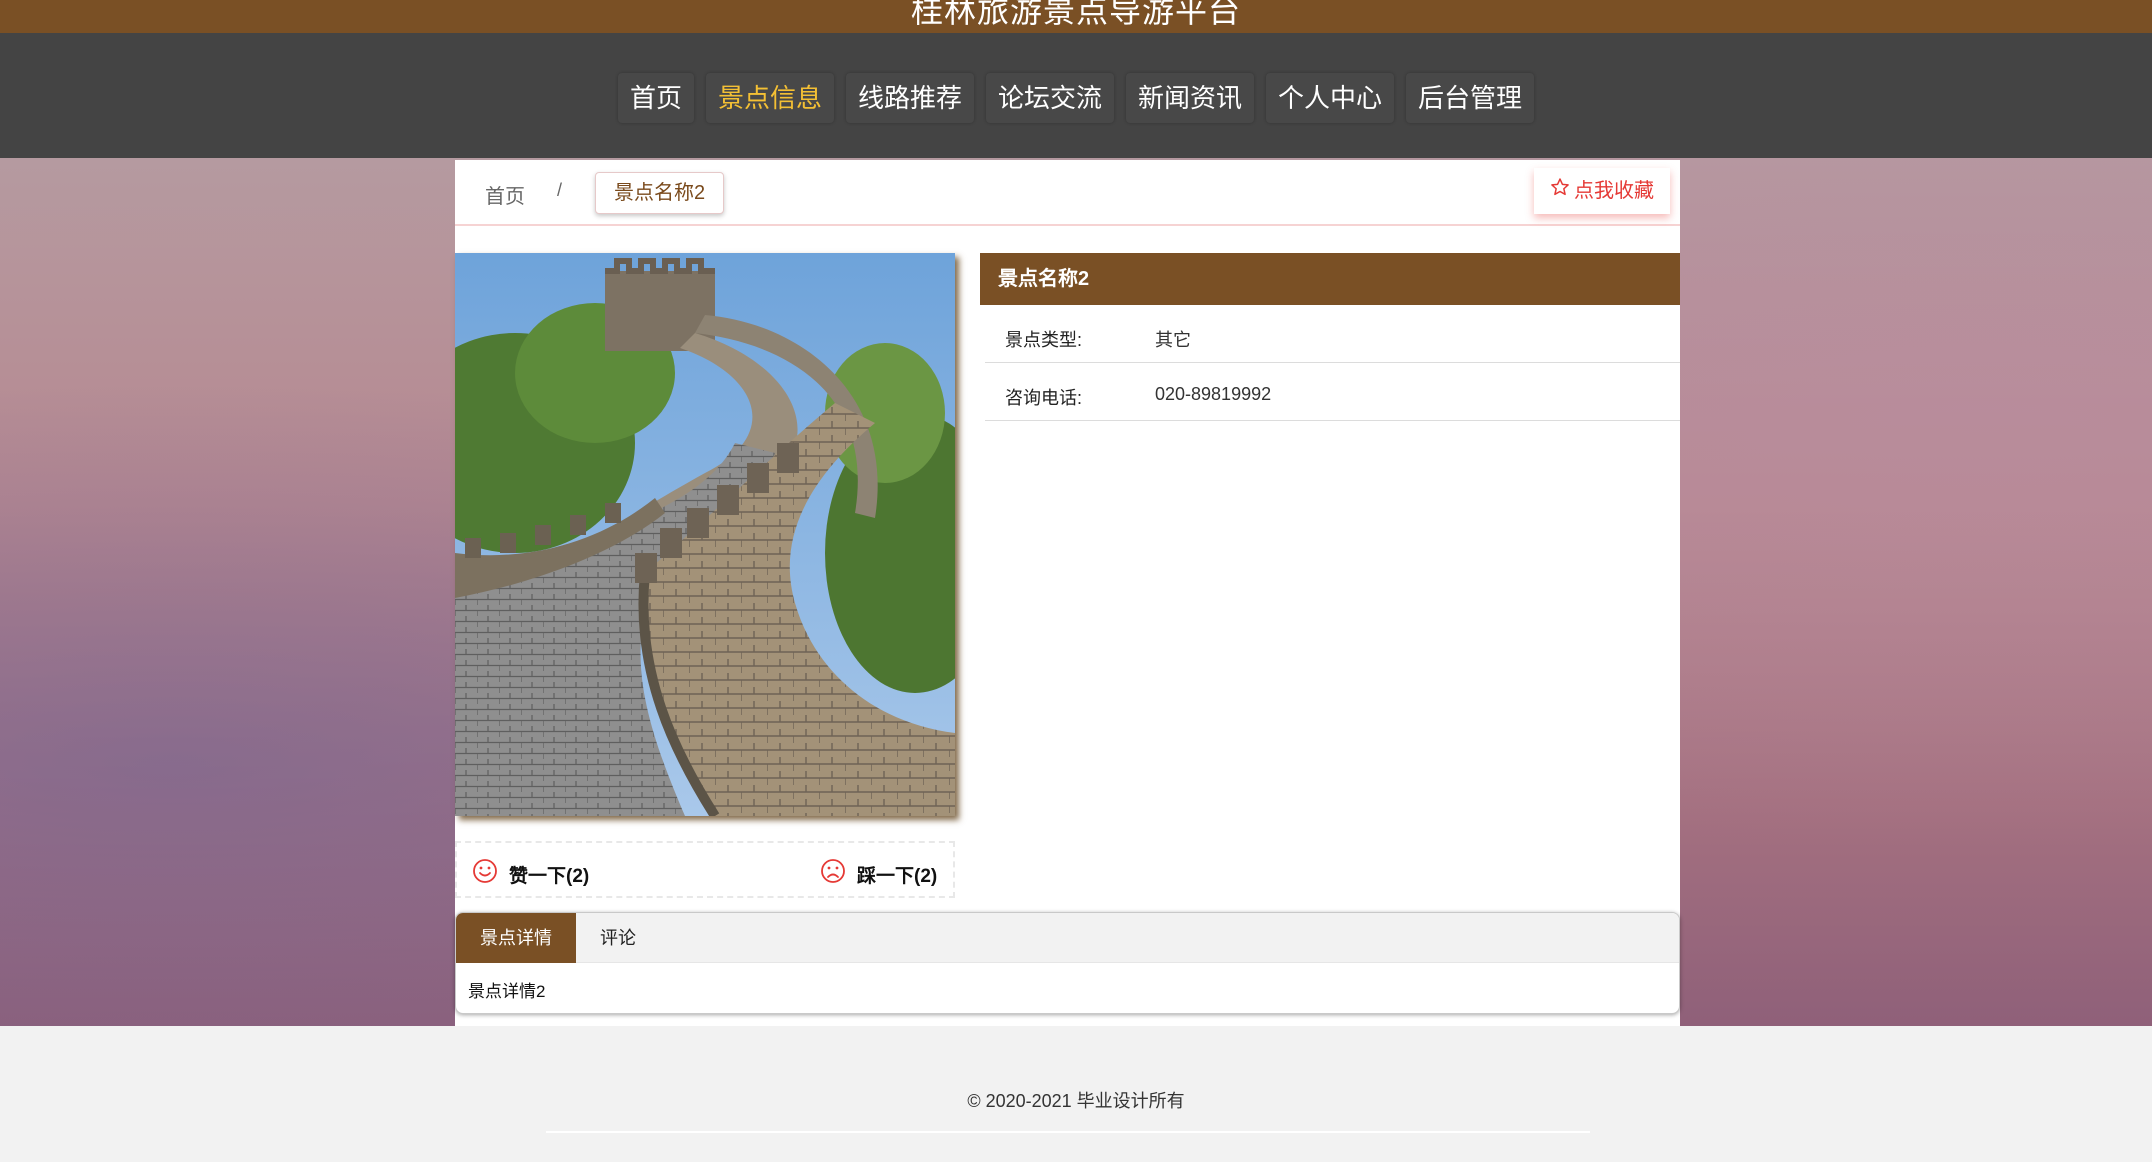  Describe the element at coordinates (1044, 398) in the screenshot. I see `info-label-phone: 咨询电话:` at that location.